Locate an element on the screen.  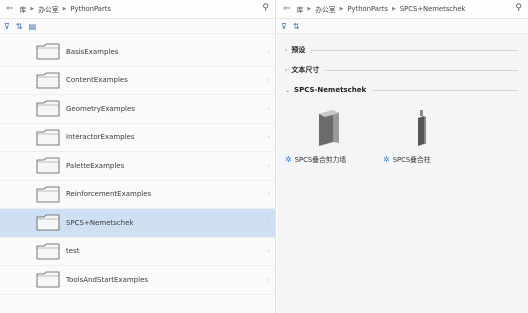
wall-thumbnail-icon is located at coordinates (327, 128).